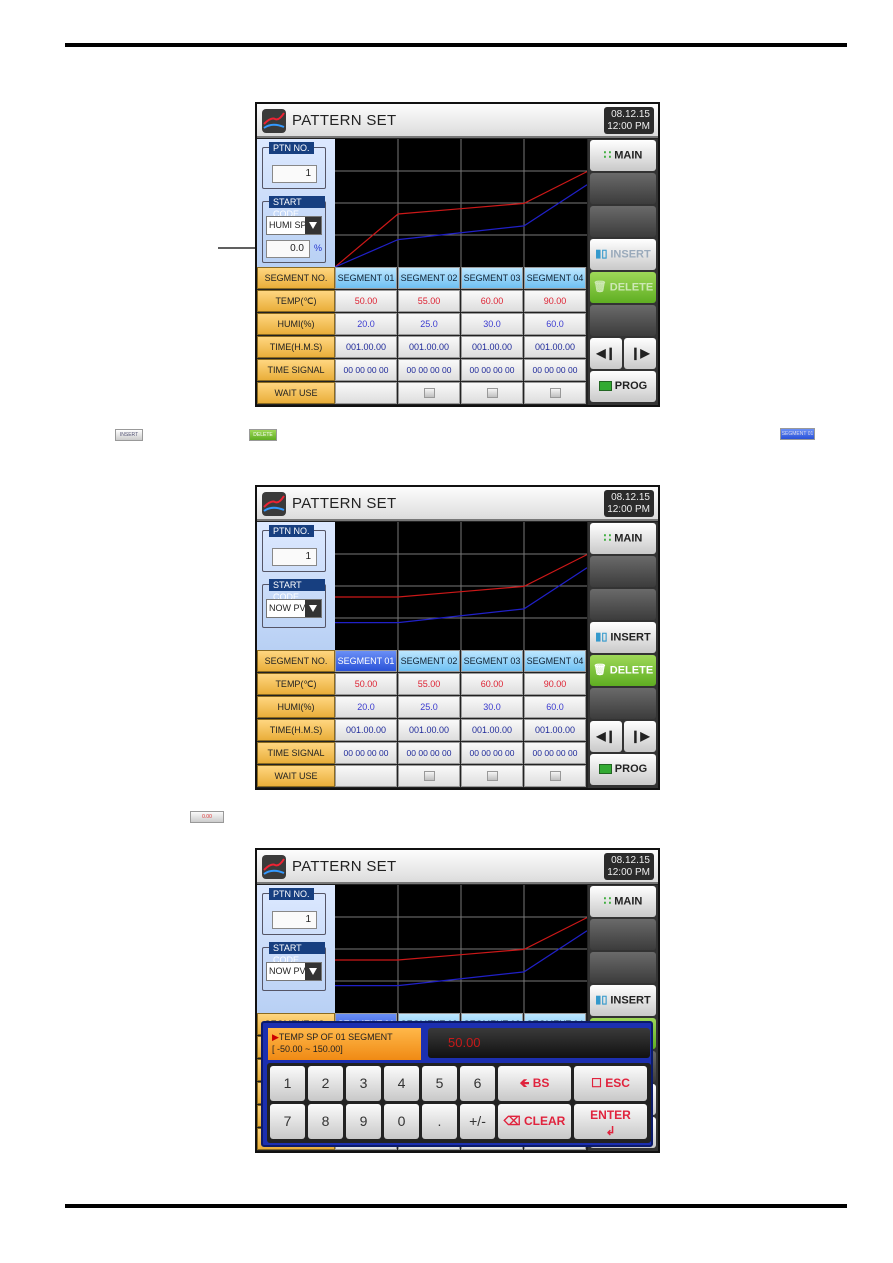 Image resolution: width=893 pixels, height=1263 pixels. Describe the element at coordinates (288, 249) in the screenshot. I see `start-value-input: 0.0` at that location.